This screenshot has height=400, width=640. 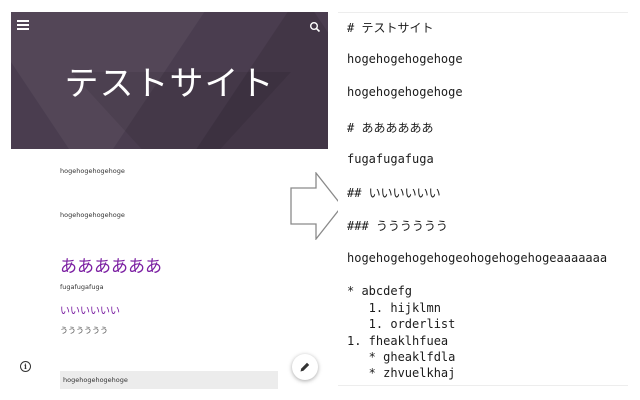 I want to click on right-arrow-icon, so click(x=316, y=206).